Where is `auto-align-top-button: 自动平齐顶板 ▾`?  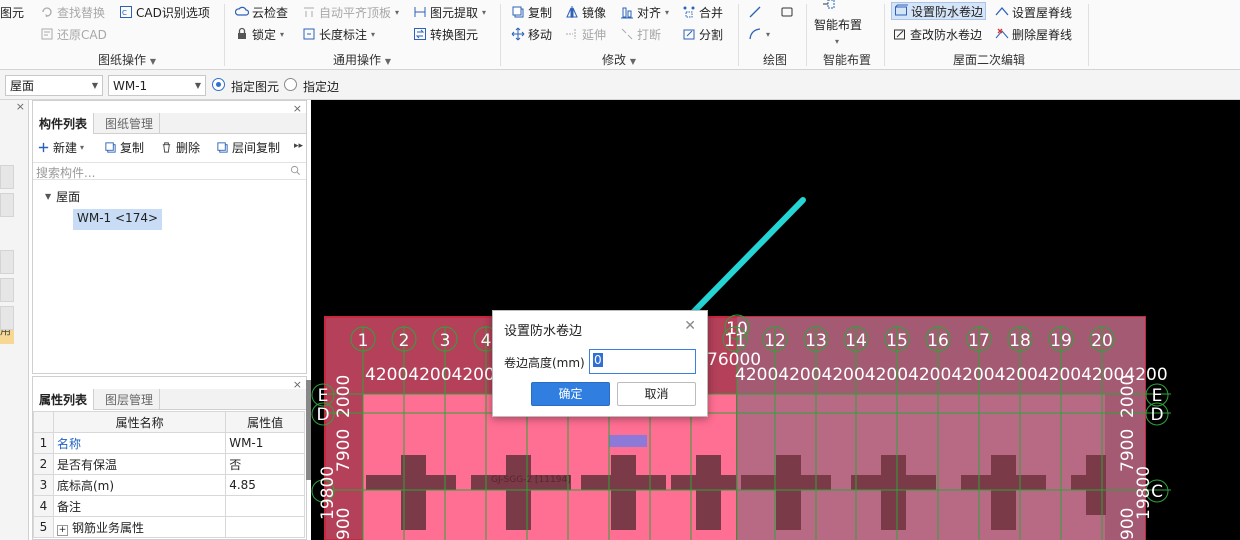
auto-align-top-button: 自动平齐顶板 ▾ is located at coordinates (350, 12).